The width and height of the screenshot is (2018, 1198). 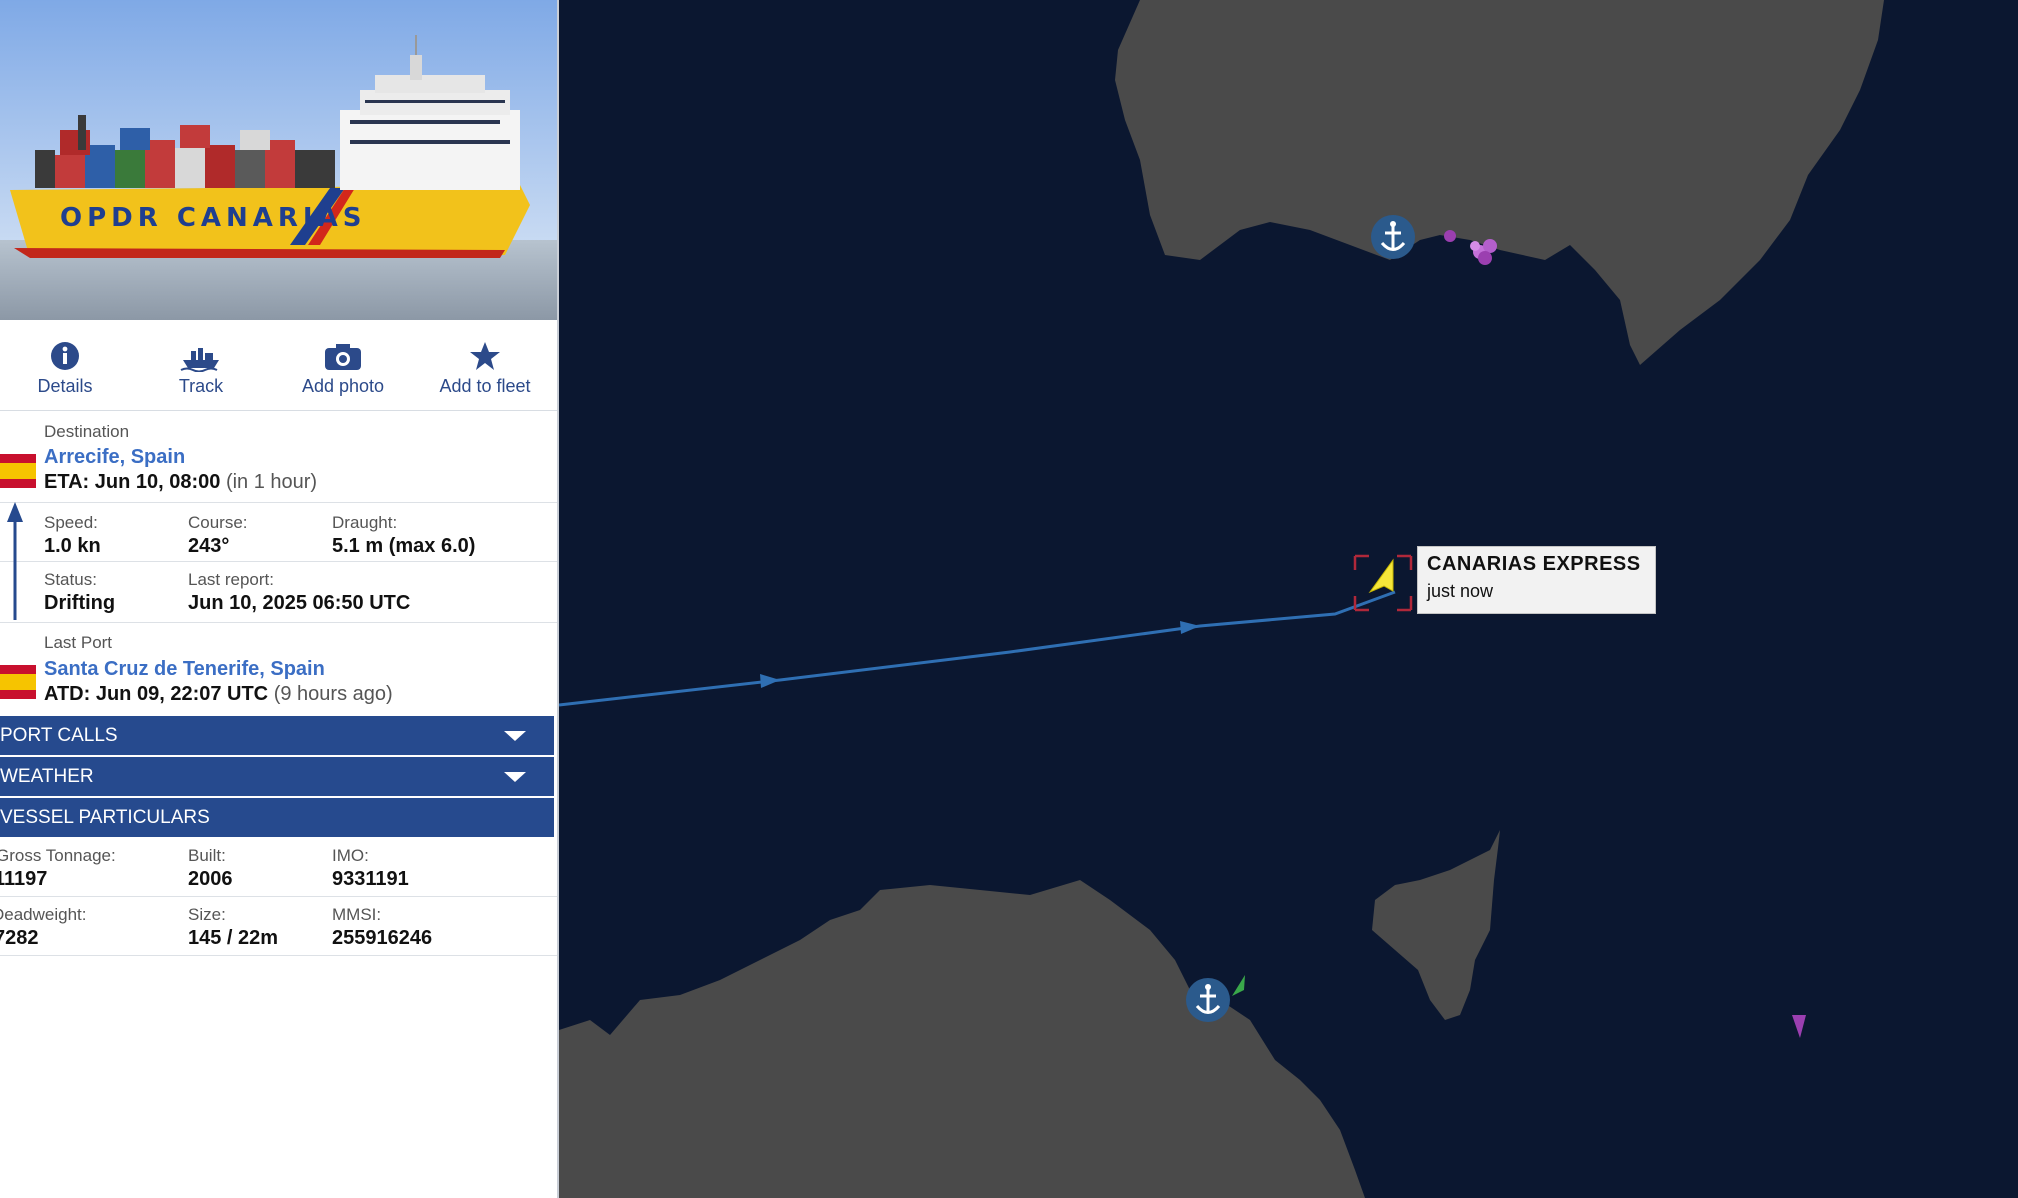 I want to click on info-icon, so click(x=65, y=357).